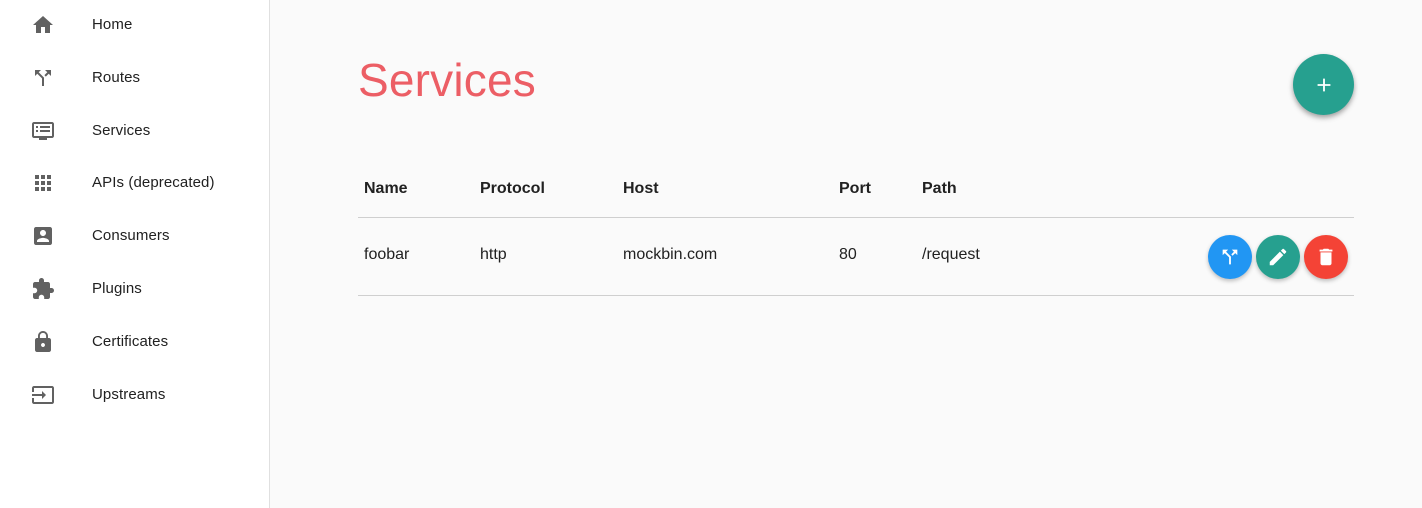 This screenshot has height=508, width=1422. I want to click on sidebar-item-routes: Routes, so click(134, 77).